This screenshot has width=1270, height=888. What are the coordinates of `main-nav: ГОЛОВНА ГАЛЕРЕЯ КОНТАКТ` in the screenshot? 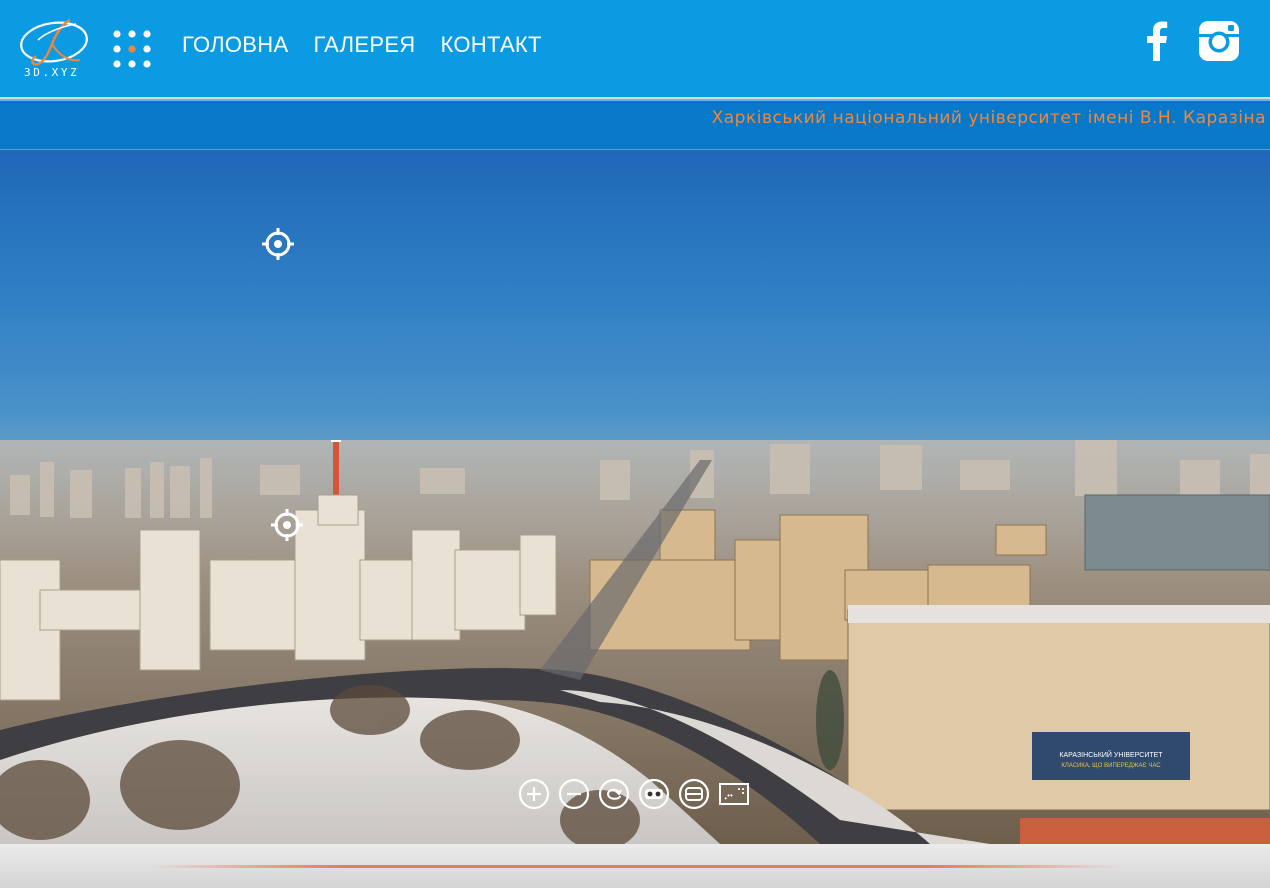 It's located at (362, 45).